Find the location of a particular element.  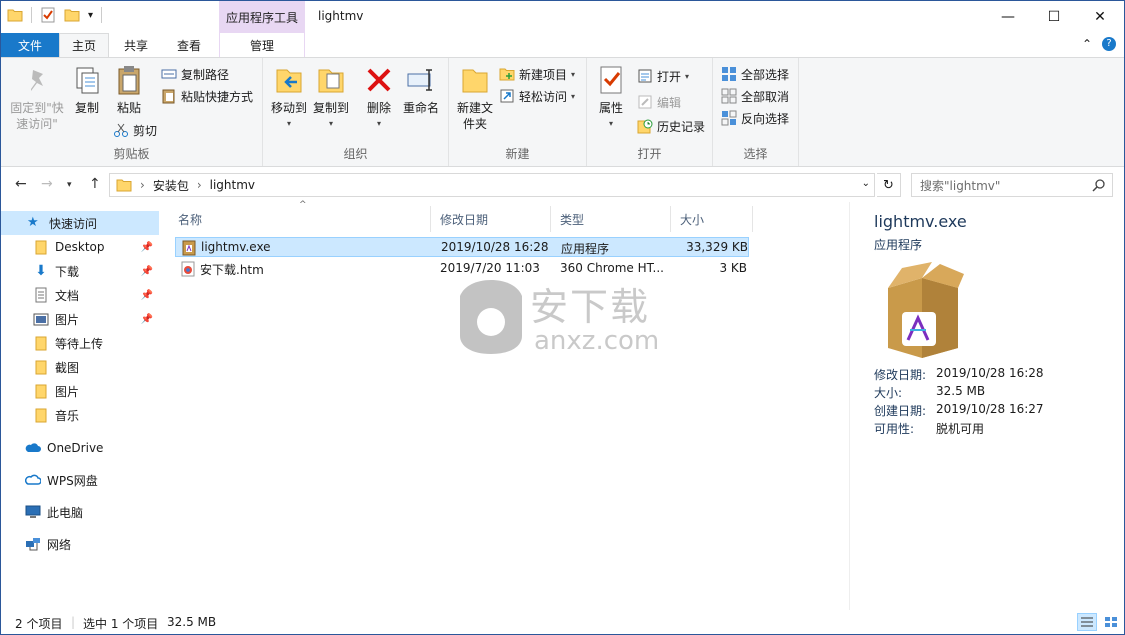

column-header-size: 大小 is located at coordinates (712, 219).